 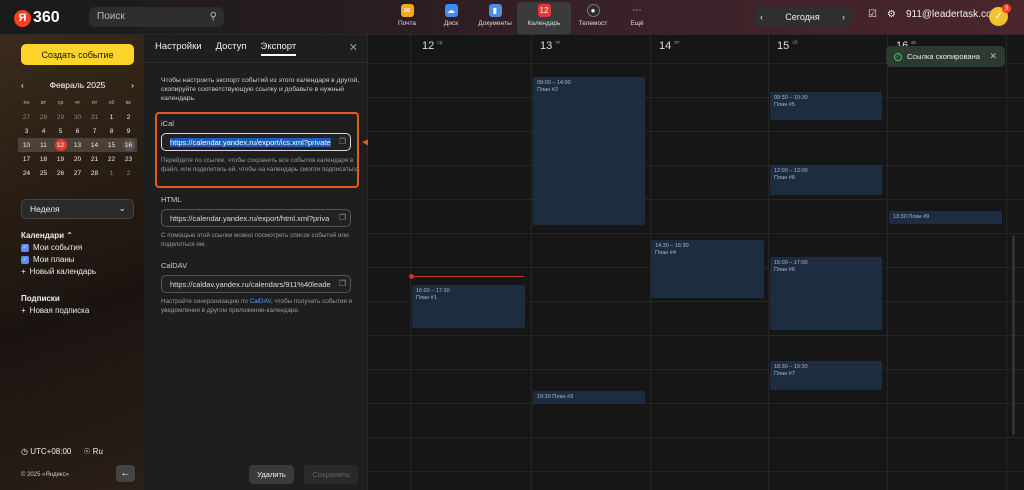 I want to click on calendar-day: 18, so click(x=43, y=159).